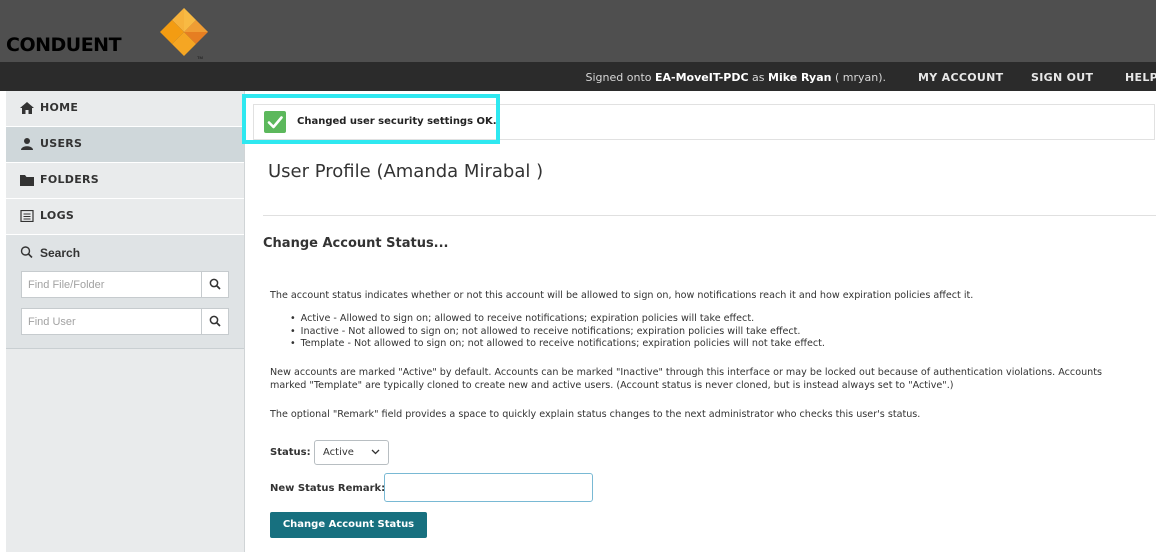  I want to click on sidebar-search: Search, so click(125, 292).